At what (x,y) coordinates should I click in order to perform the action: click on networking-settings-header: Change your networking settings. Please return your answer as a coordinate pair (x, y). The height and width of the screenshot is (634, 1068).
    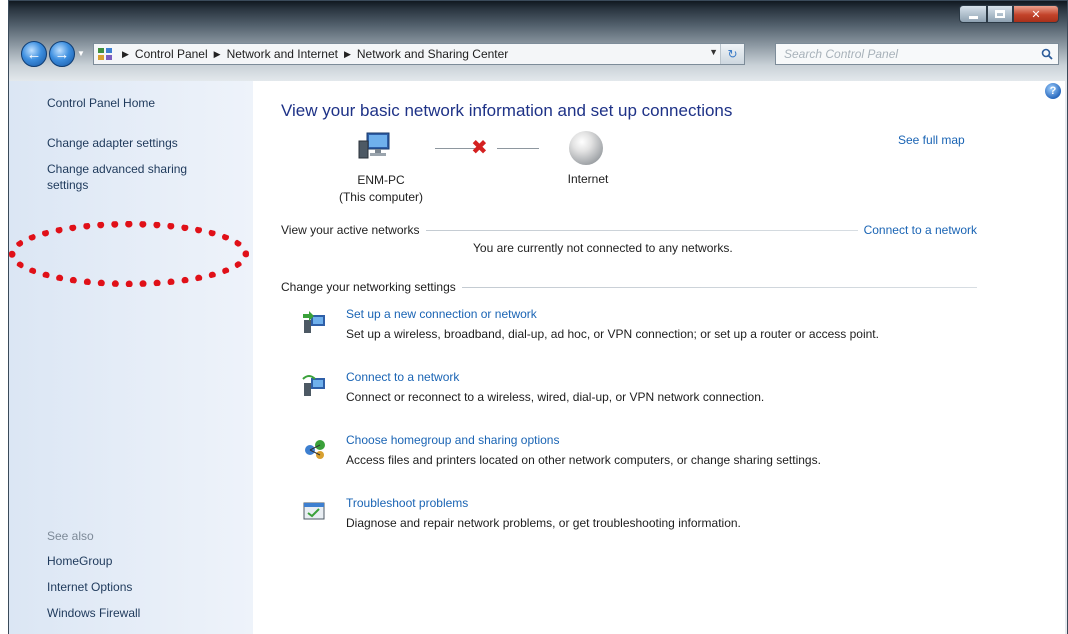
    Looking at the image, I should click on (629, 287).